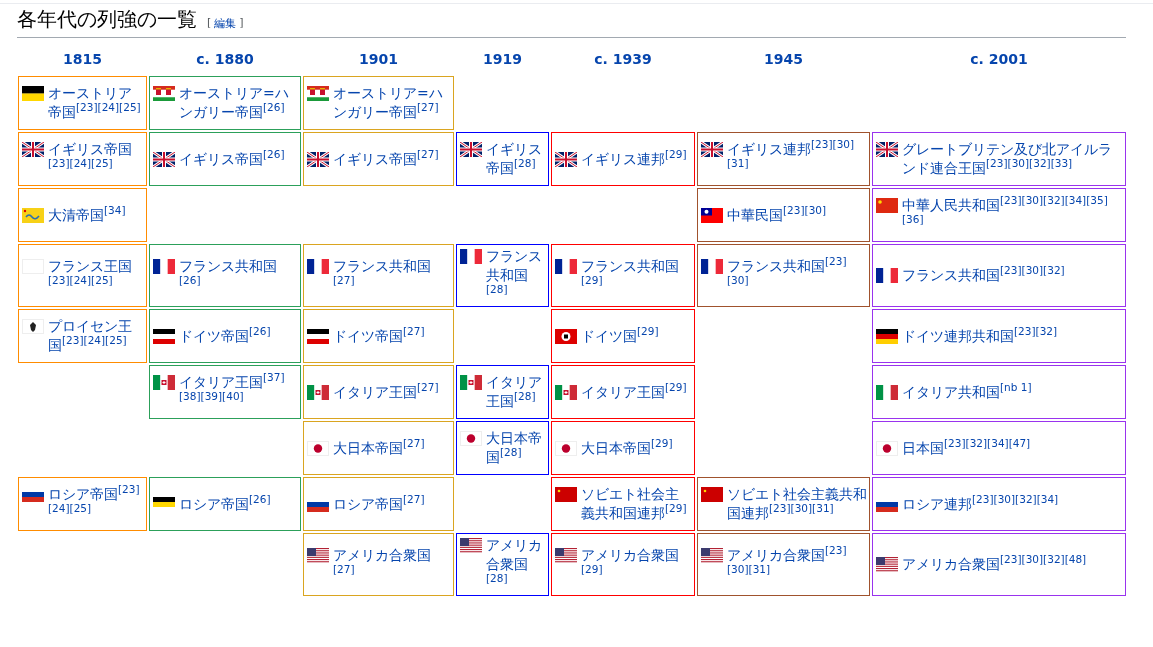  Describe the element at coordinates (623, 59) in the screenshot. I see `year-header: c. 1939` at that location.